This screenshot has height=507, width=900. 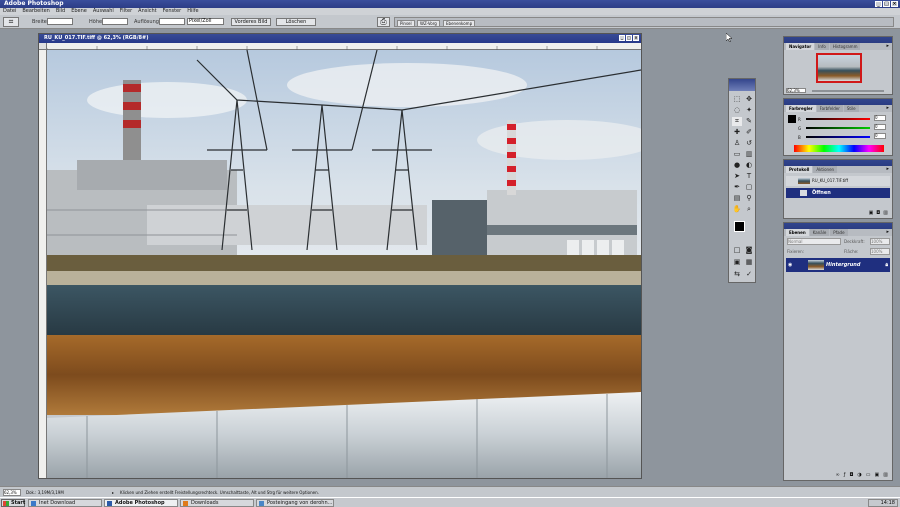 What do you see at coordinates (839, 148) in the screenshot?
I see `color-spectrum-bar` at bounding box center [839, 148].